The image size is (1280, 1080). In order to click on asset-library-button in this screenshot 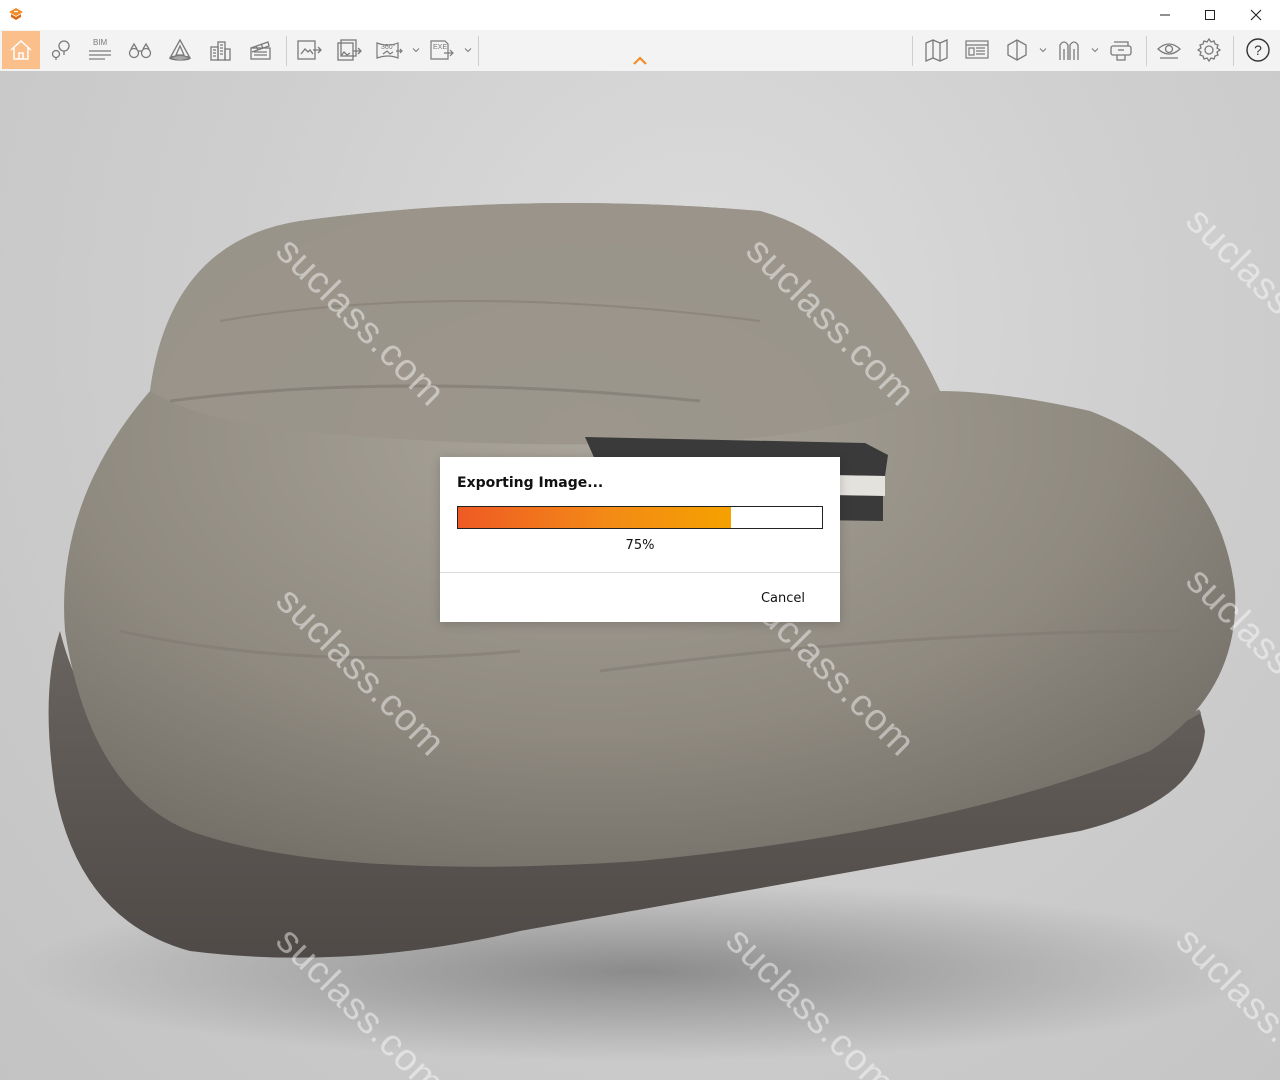, I will do `click(180, 50)`.